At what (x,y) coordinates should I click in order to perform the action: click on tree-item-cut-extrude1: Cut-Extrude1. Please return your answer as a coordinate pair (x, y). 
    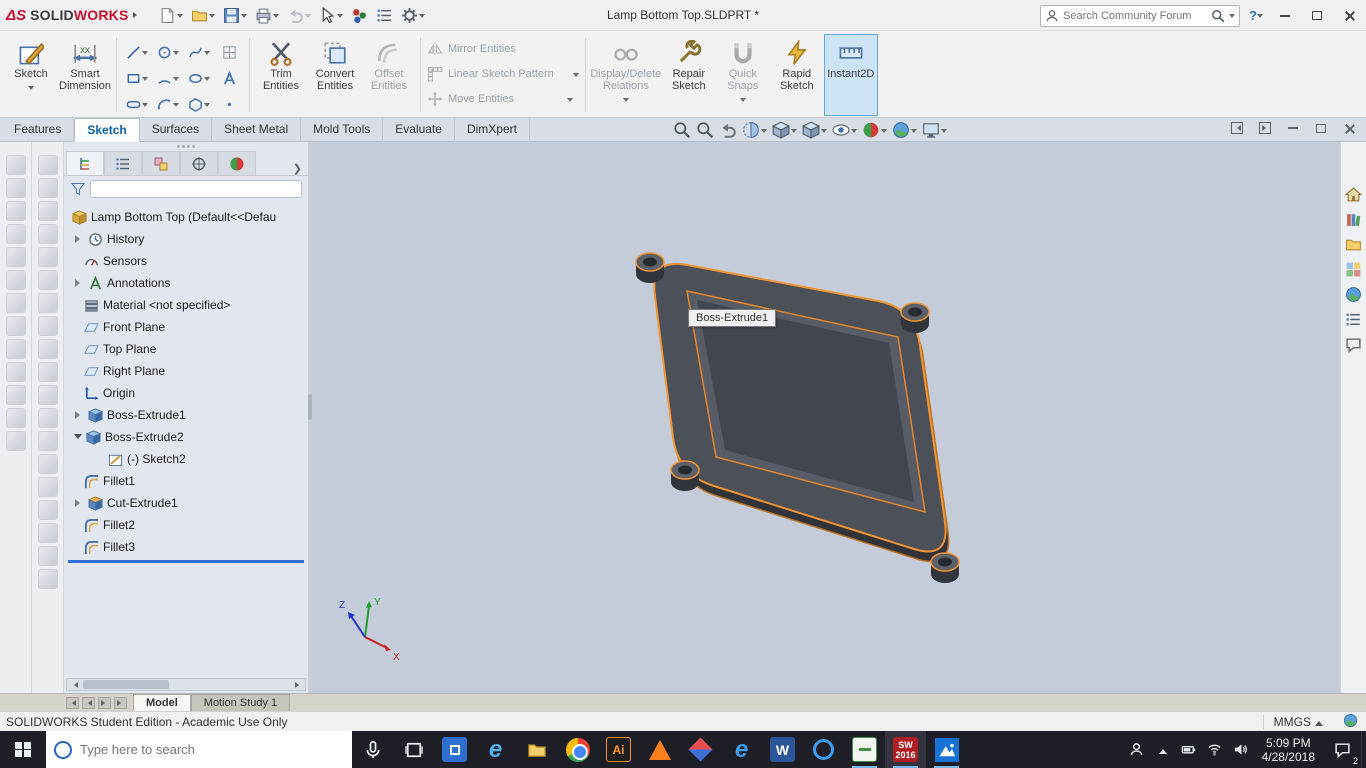
    Looking at the image, I should click on (186, 503).